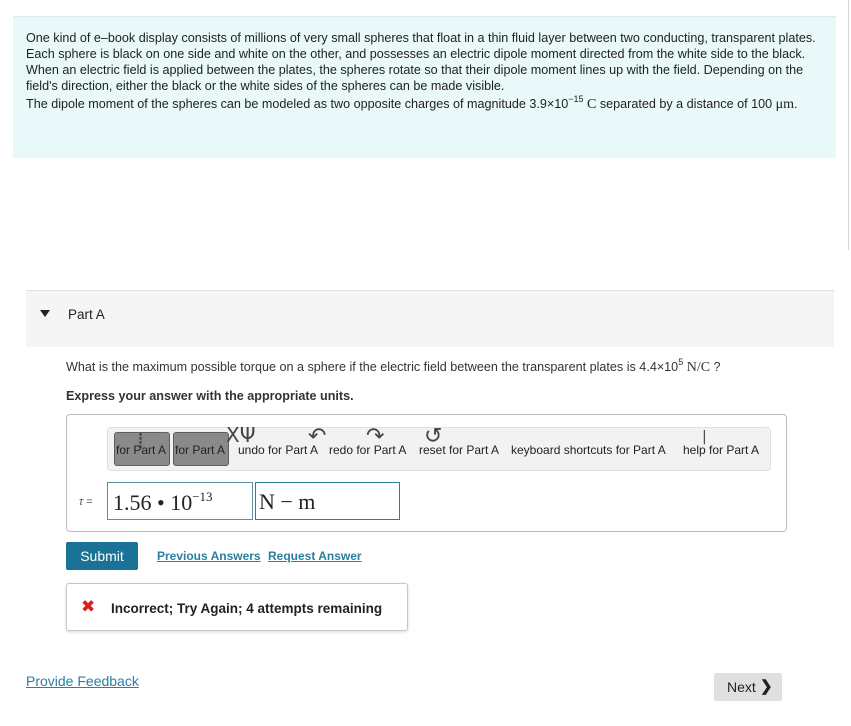 Image resolution: width=851 pixels, height=726 pixels. What do you see at coordinates (796, 104) in the screenshot?
I see `intro-period: .` at bounding box center [796, 104].